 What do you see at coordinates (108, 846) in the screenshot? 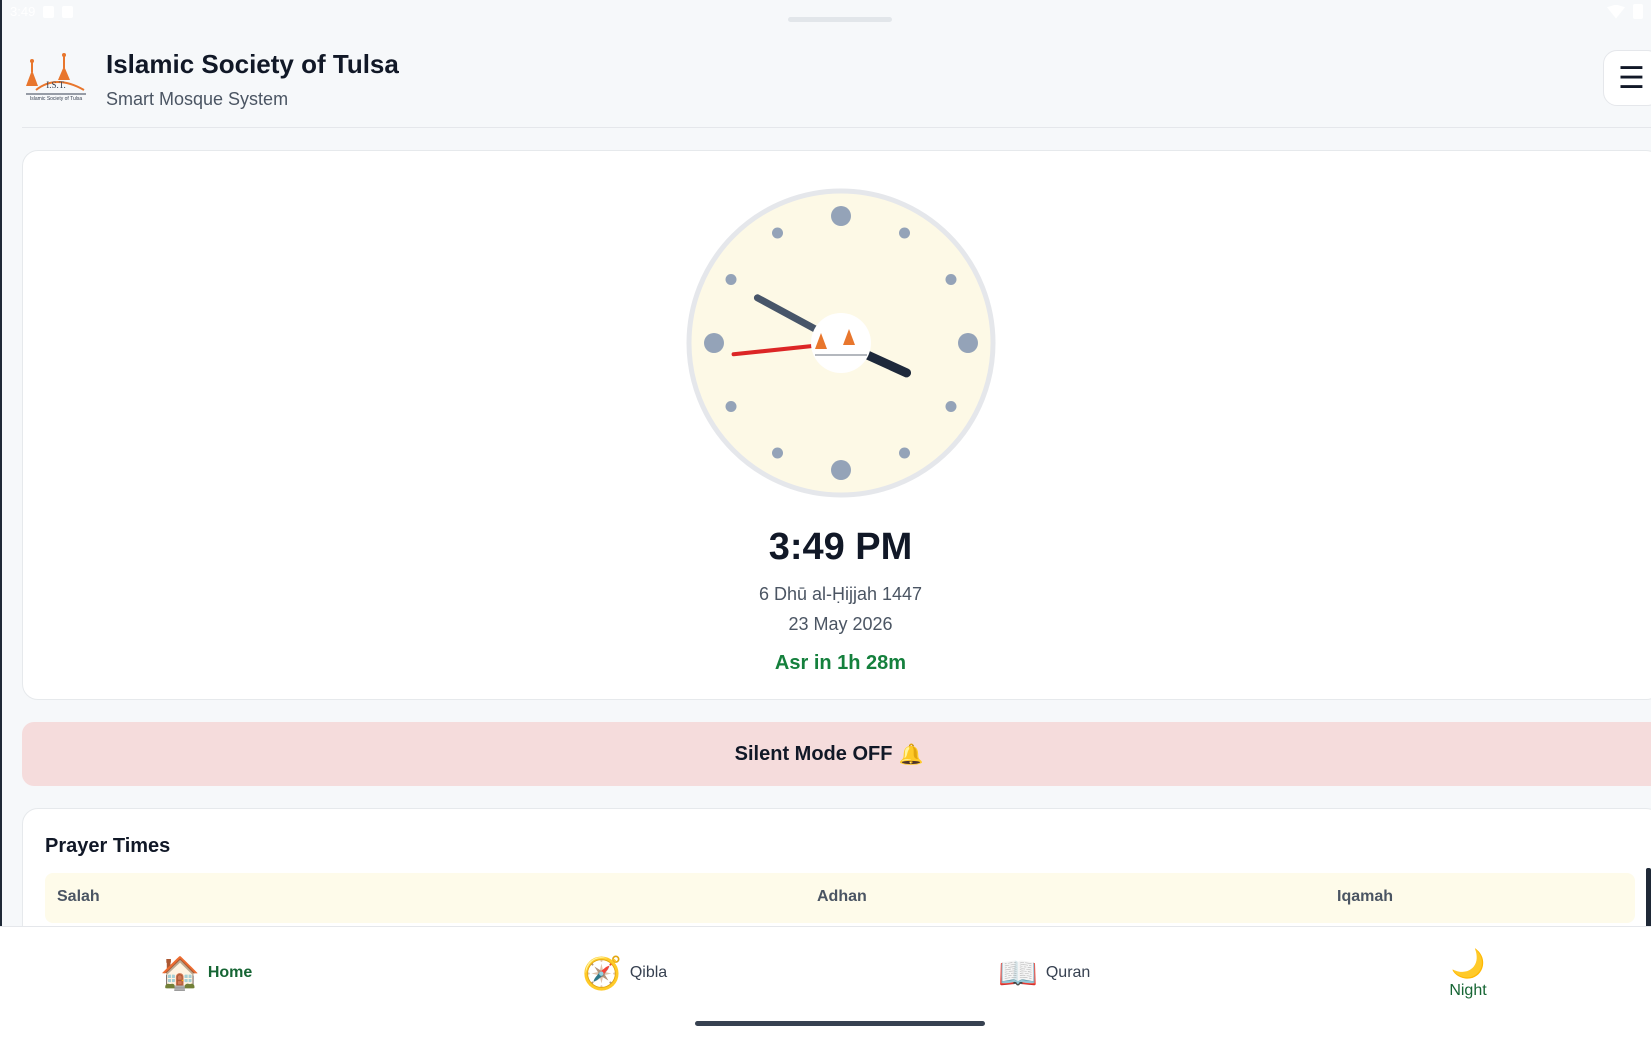
I see `prayer-times-title: Prayer Times` at bounding box center [108, 846].